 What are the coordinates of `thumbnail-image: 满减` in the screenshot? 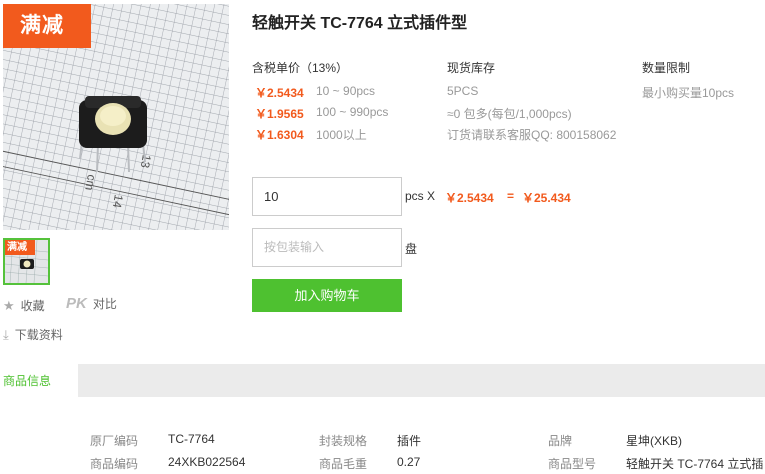 It's located at (26, 261).